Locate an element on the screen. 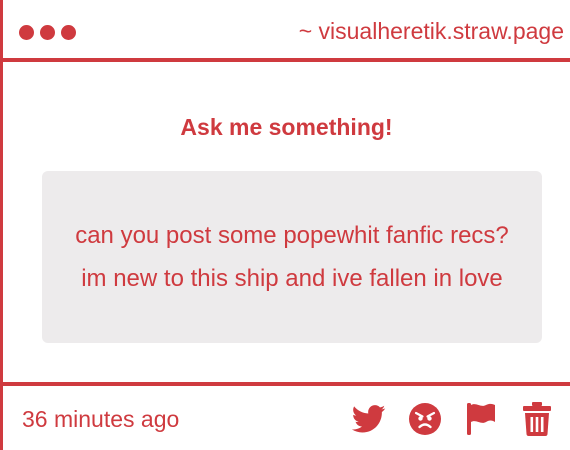  twitter-share-button is located at coordinates (369, 419).